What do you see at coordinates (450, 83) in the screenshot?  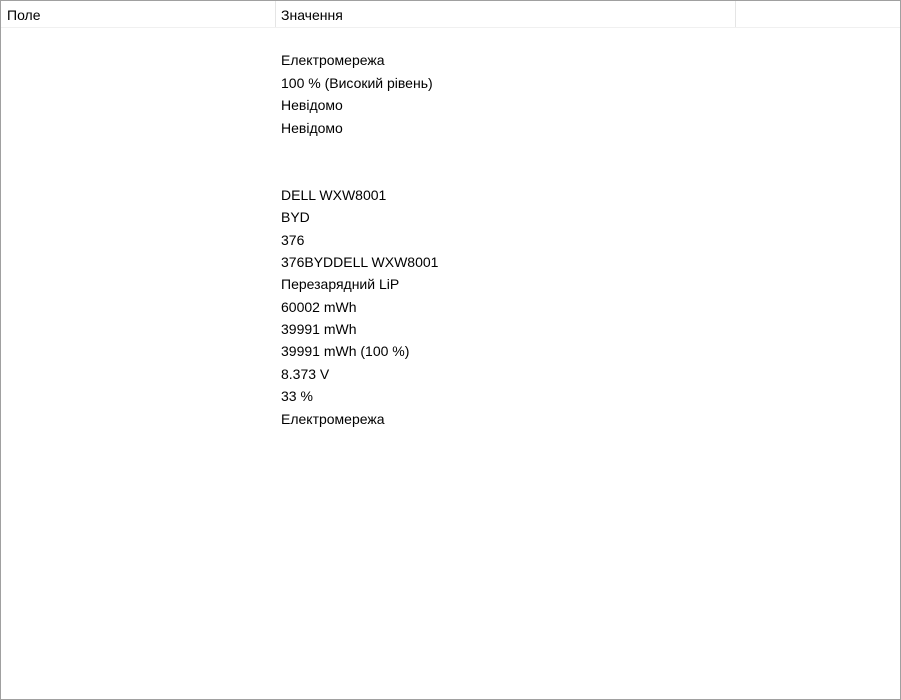 I see `property-row: Стан батарей100 % (Високий рівень)` at bounding box center [450, 83].